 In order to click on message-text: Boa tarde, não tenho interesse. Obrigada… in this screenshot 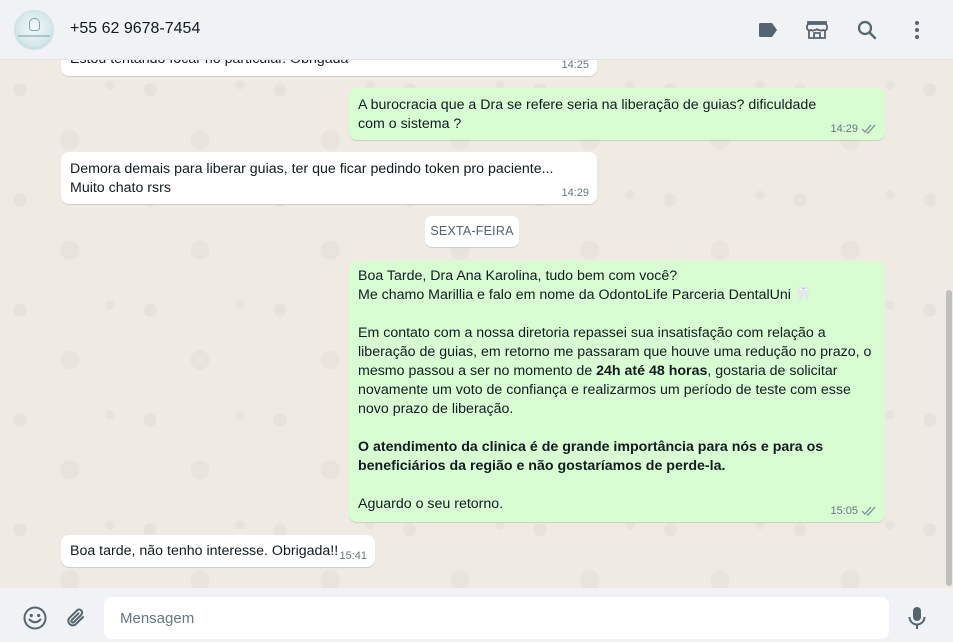, I will do `click(204, 551)`.